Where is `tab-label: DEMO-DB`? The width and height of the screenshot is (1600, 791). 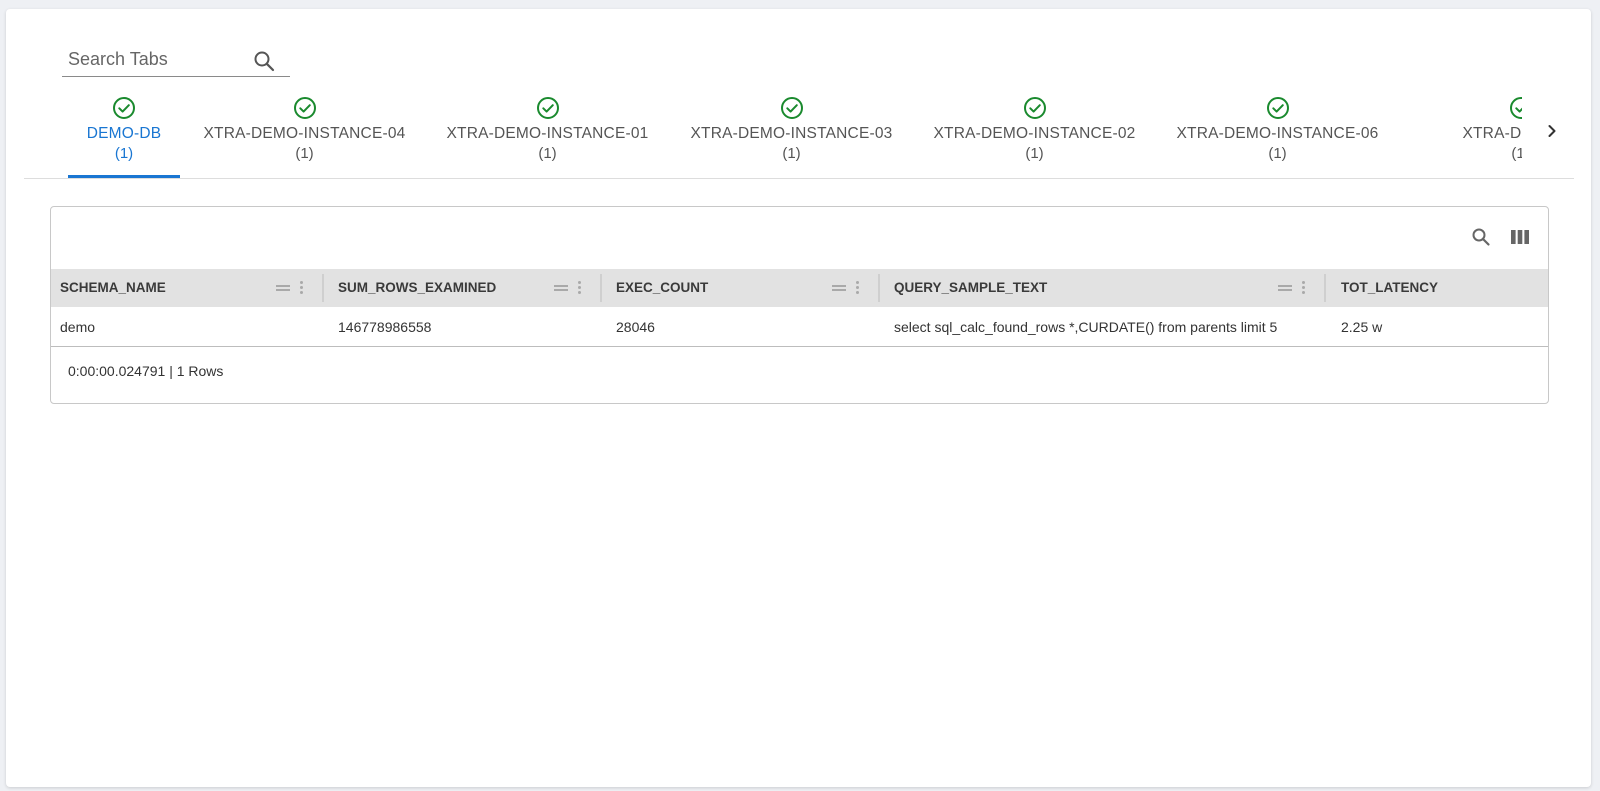 tab-label: DEMO-DB is located at coordinates (124, 133).